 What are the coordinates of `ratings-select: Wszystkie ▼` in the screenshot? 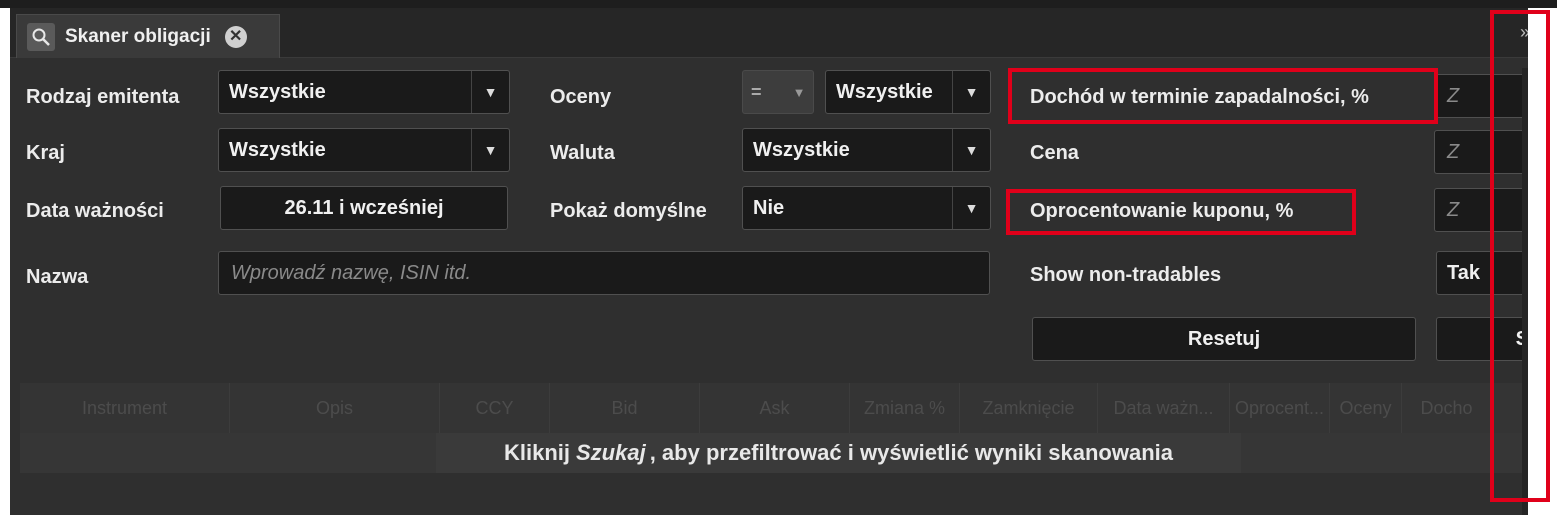 It's located at (908, 92).